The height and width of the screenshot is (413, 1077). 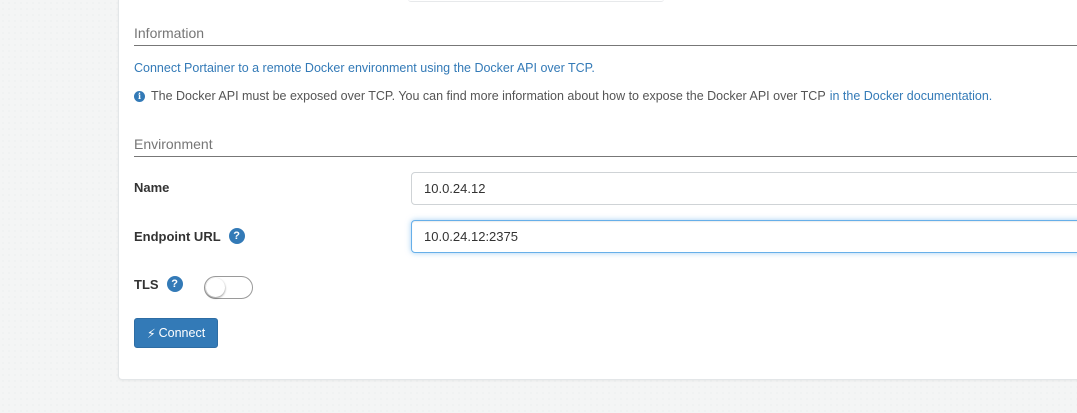 I want to click on tls-label: TLS ?, so click(x=158, y=284).